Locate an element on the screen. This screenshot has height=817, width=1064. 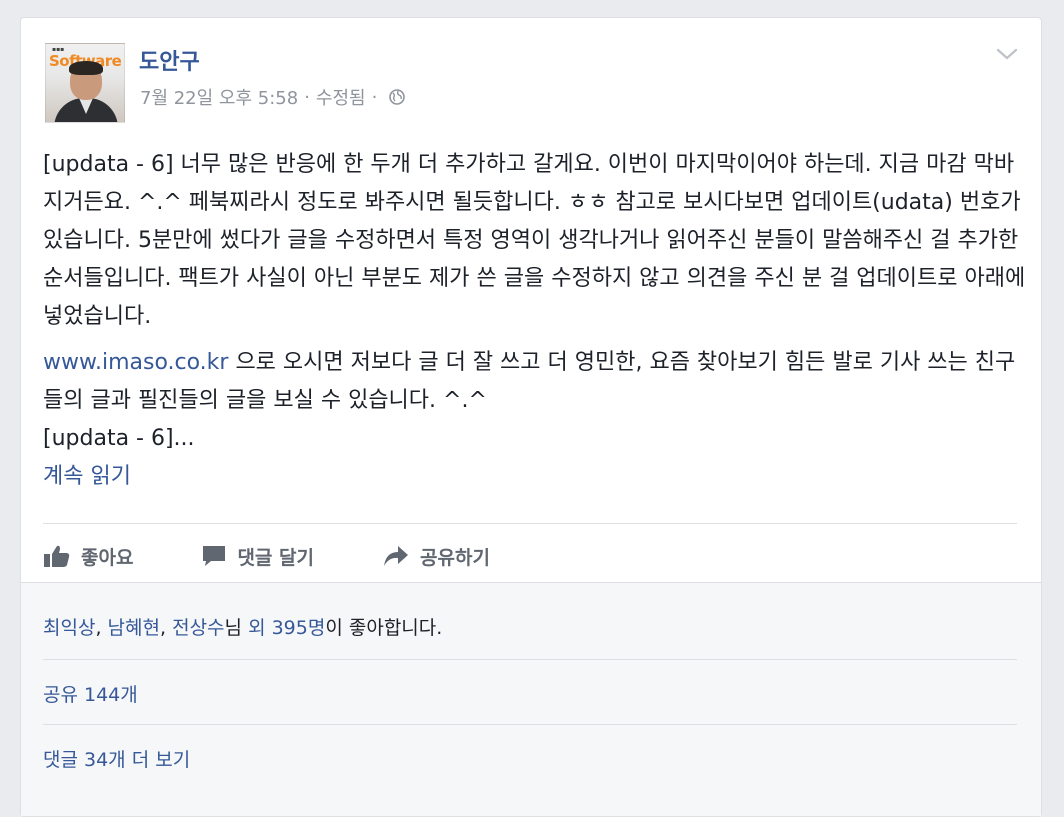
liker-name: 전상수 is located at coordinates (198, 628).